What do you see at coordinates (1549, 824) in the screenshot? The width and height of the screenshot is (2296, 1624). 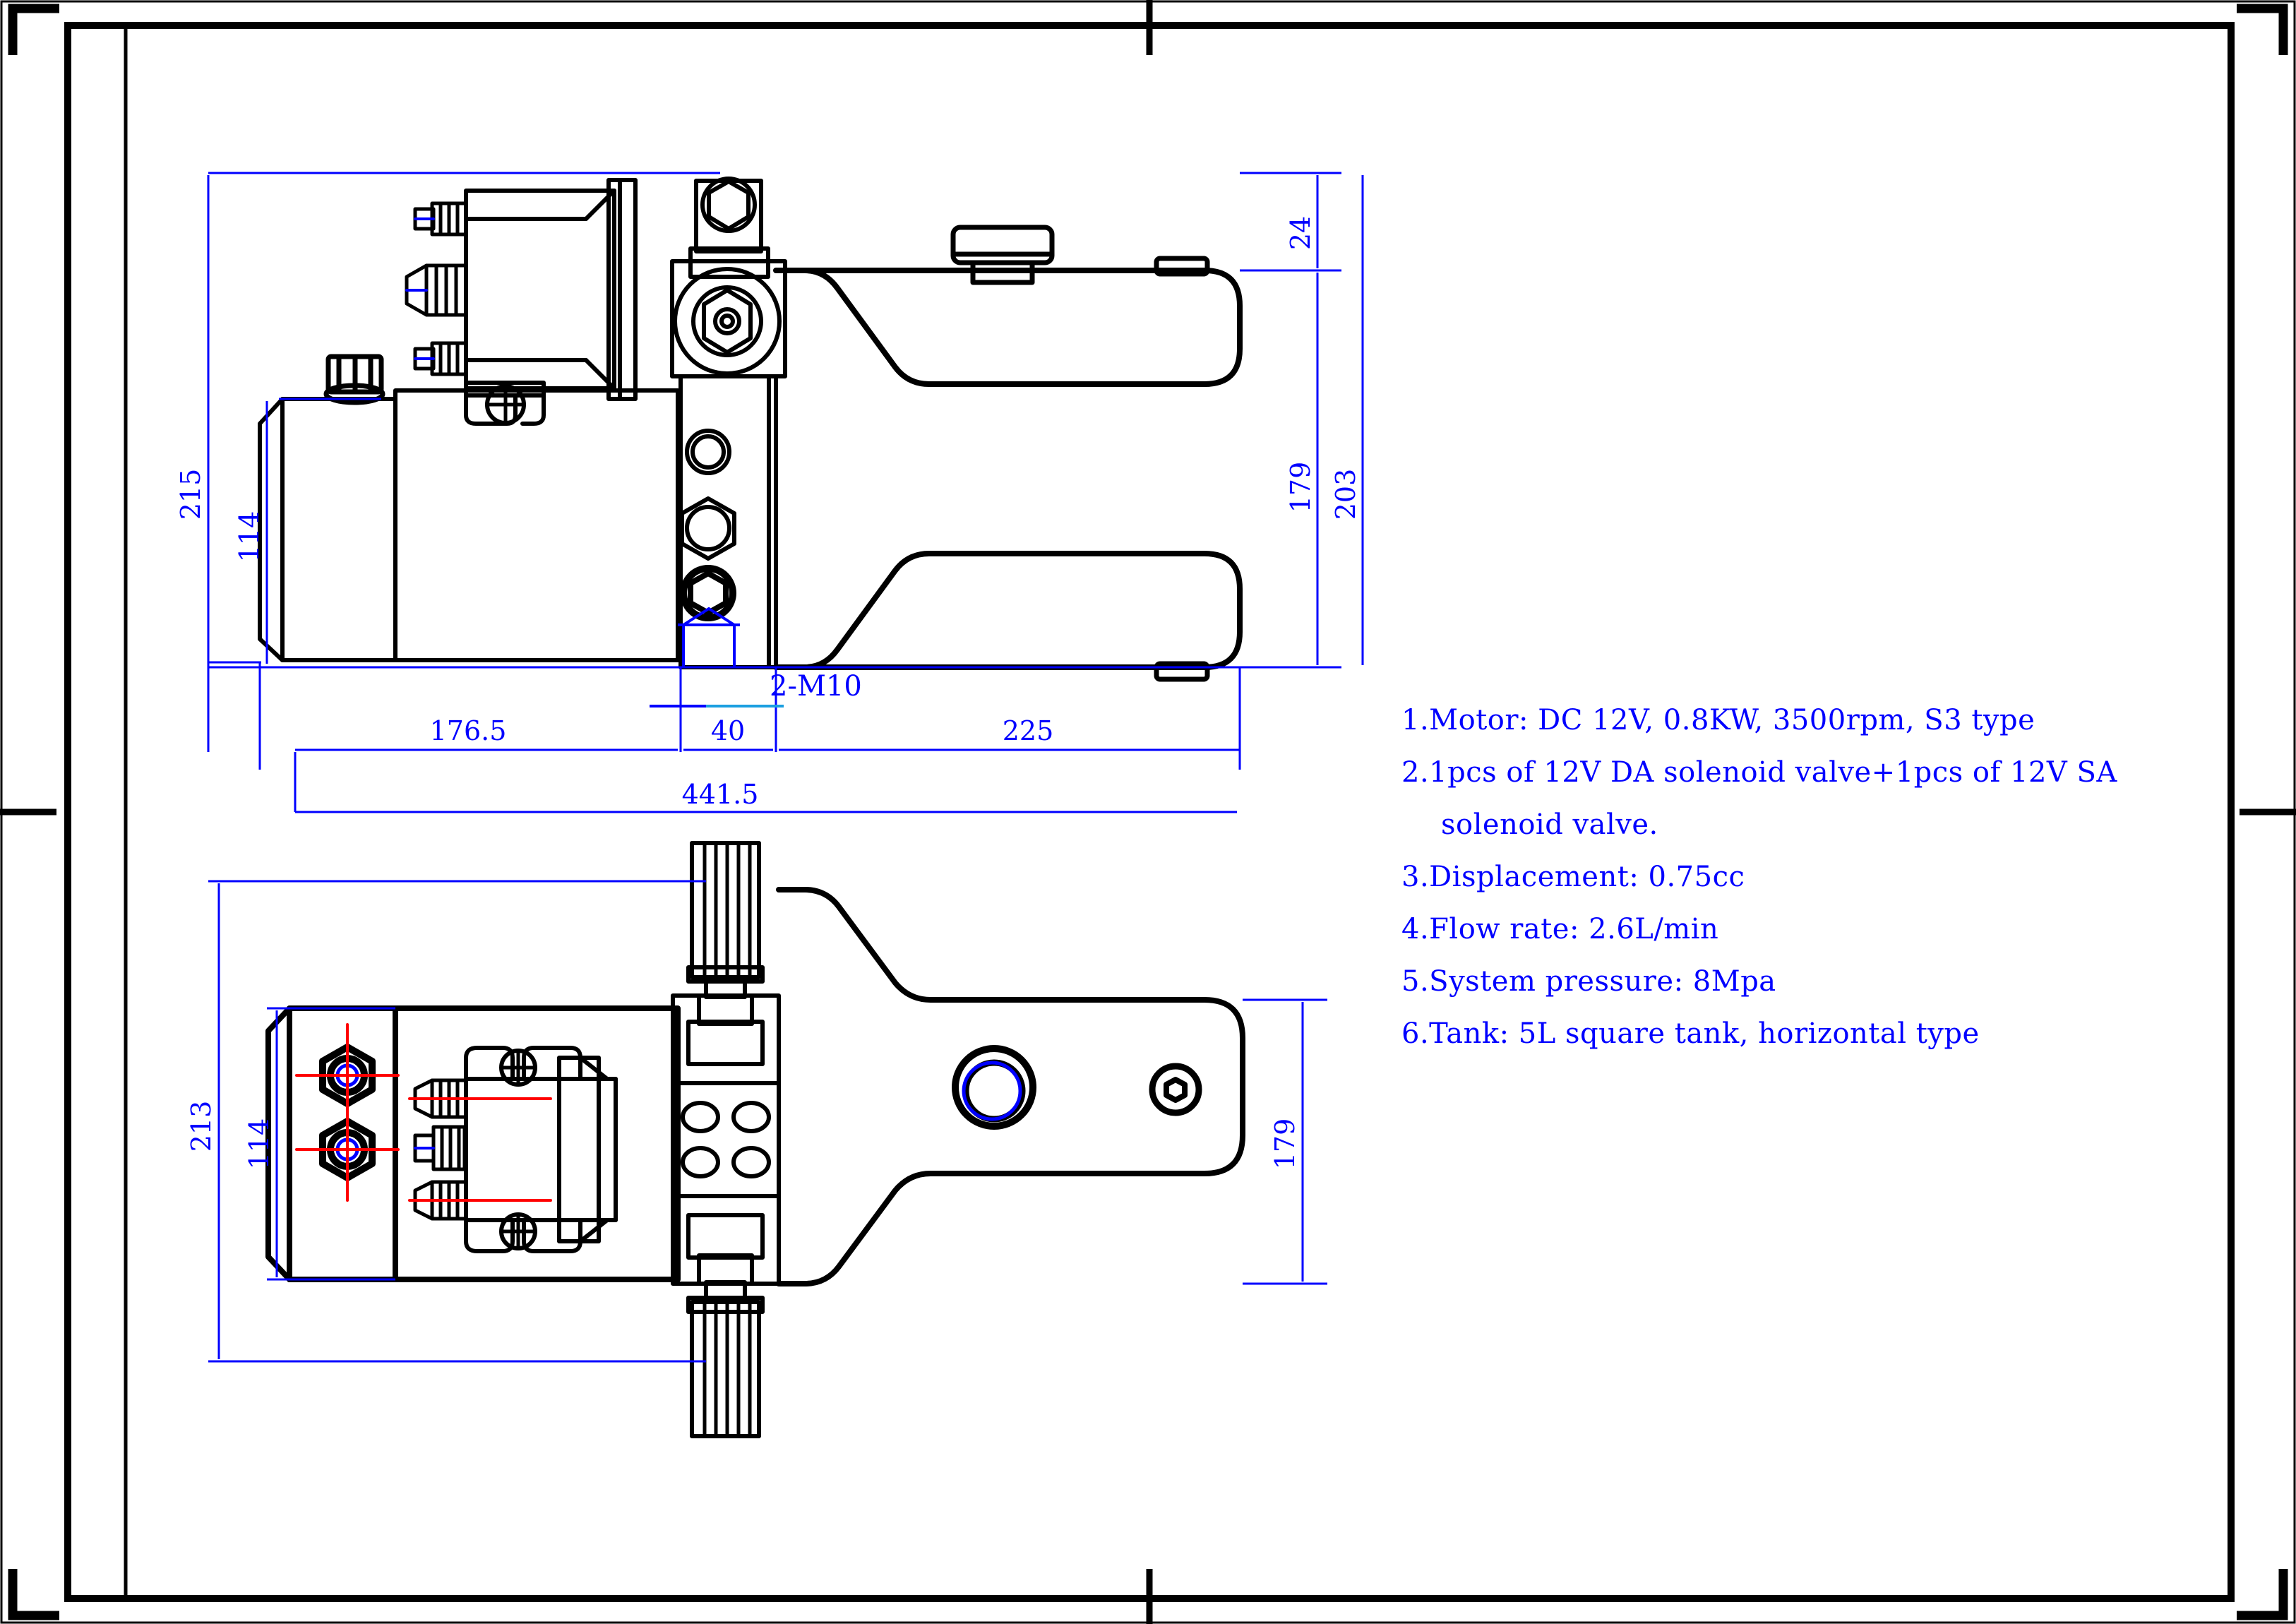 I see `spec-line-2-continued: solenoid valve.` at bounding box center [1549, 824].